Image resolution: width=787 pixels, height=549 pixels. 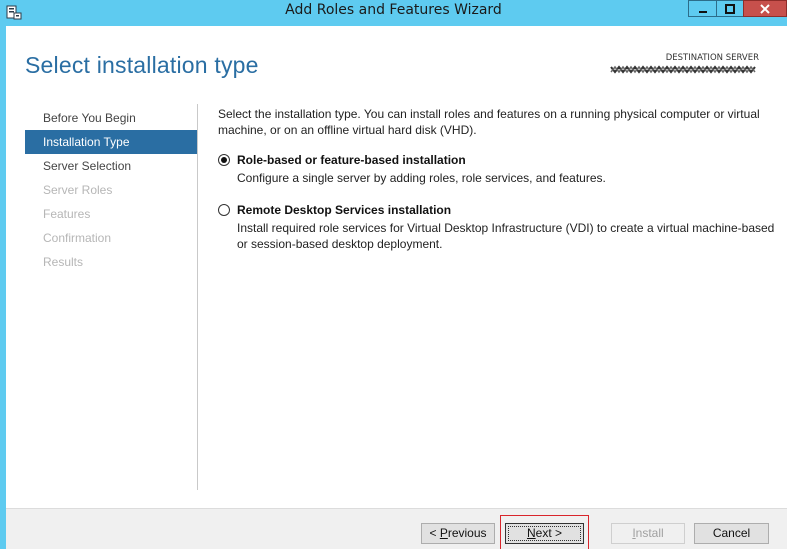 I want to click on destination-server-name-redacted, so click(x=684, y=69).